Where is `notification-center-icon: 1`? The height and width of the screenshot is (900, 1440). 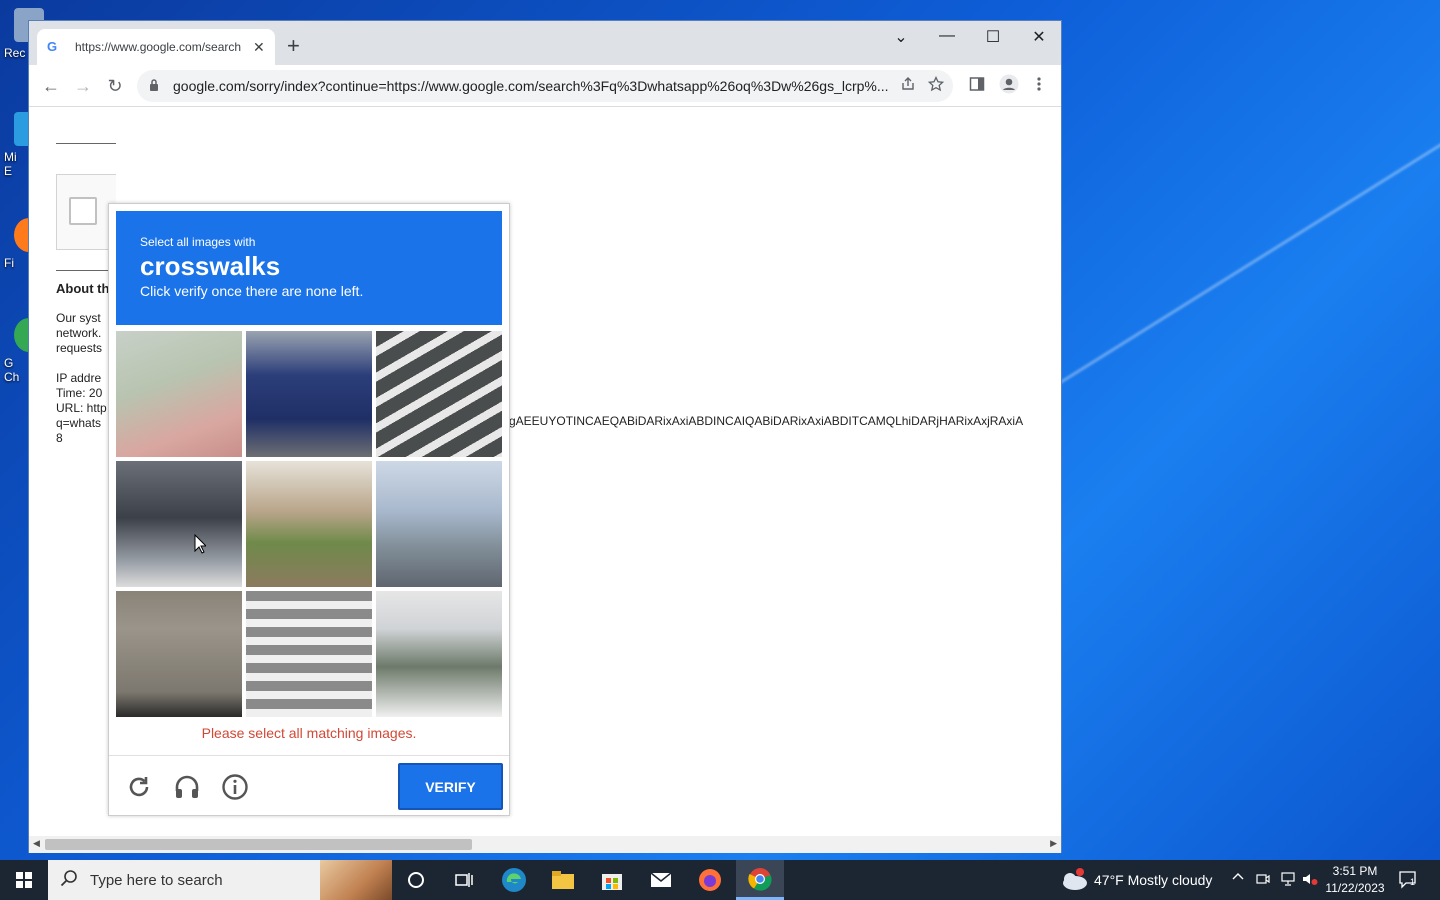
notification-center-icon: 1 is located at coordinates (1409, 880).